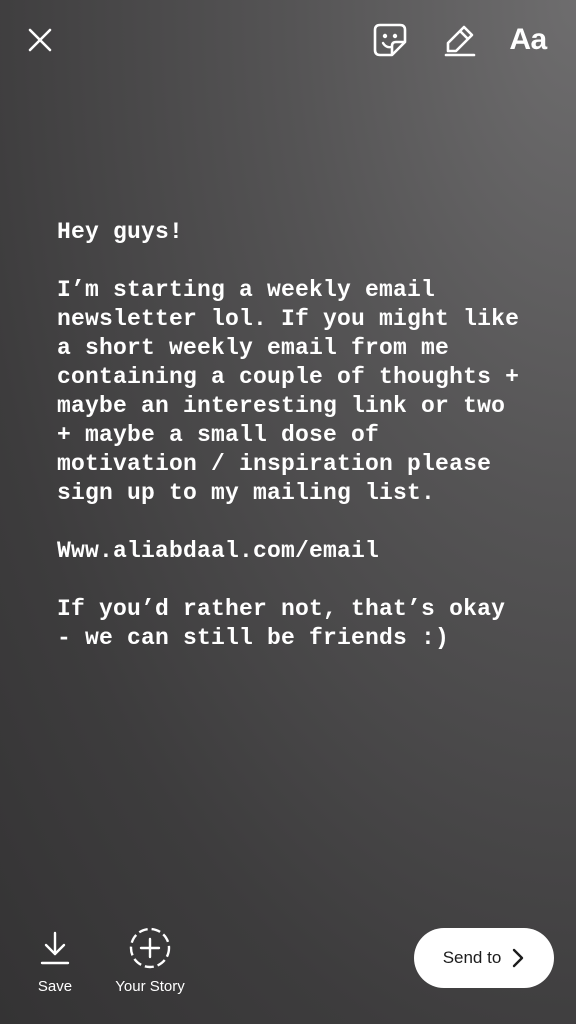 The height and width of the screenshot is (1024, 576). I want to click on send-to-button: Send to, so click(484, 958).